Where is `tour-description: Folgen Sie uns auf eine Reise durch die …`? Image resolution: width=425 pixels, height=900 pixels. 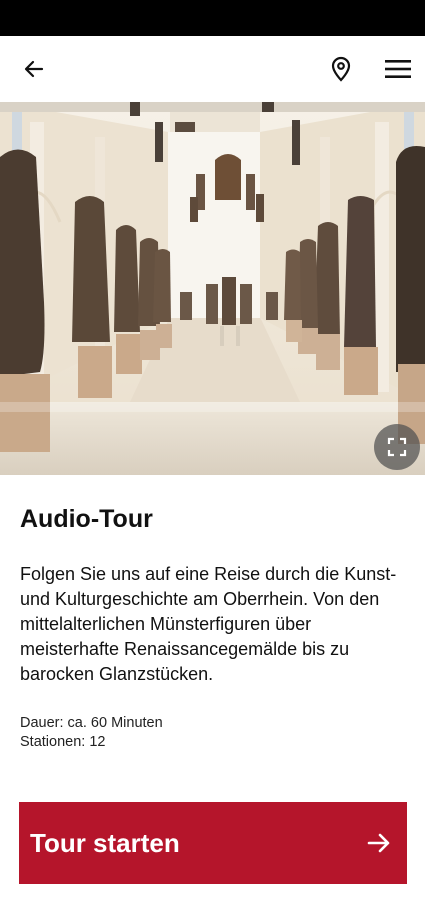 tour-description: Folgen Sie uns auf eine Reise durch die … is located at coordinates (208, 624).